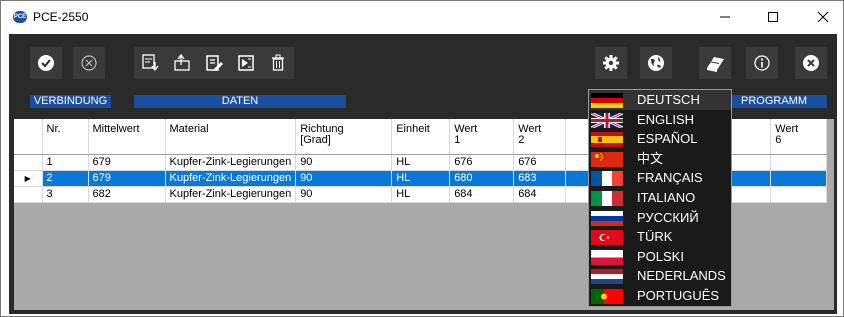 This screenshot has height=317, width=844. I want to click on upload-folder-icon, so click(182, 62).